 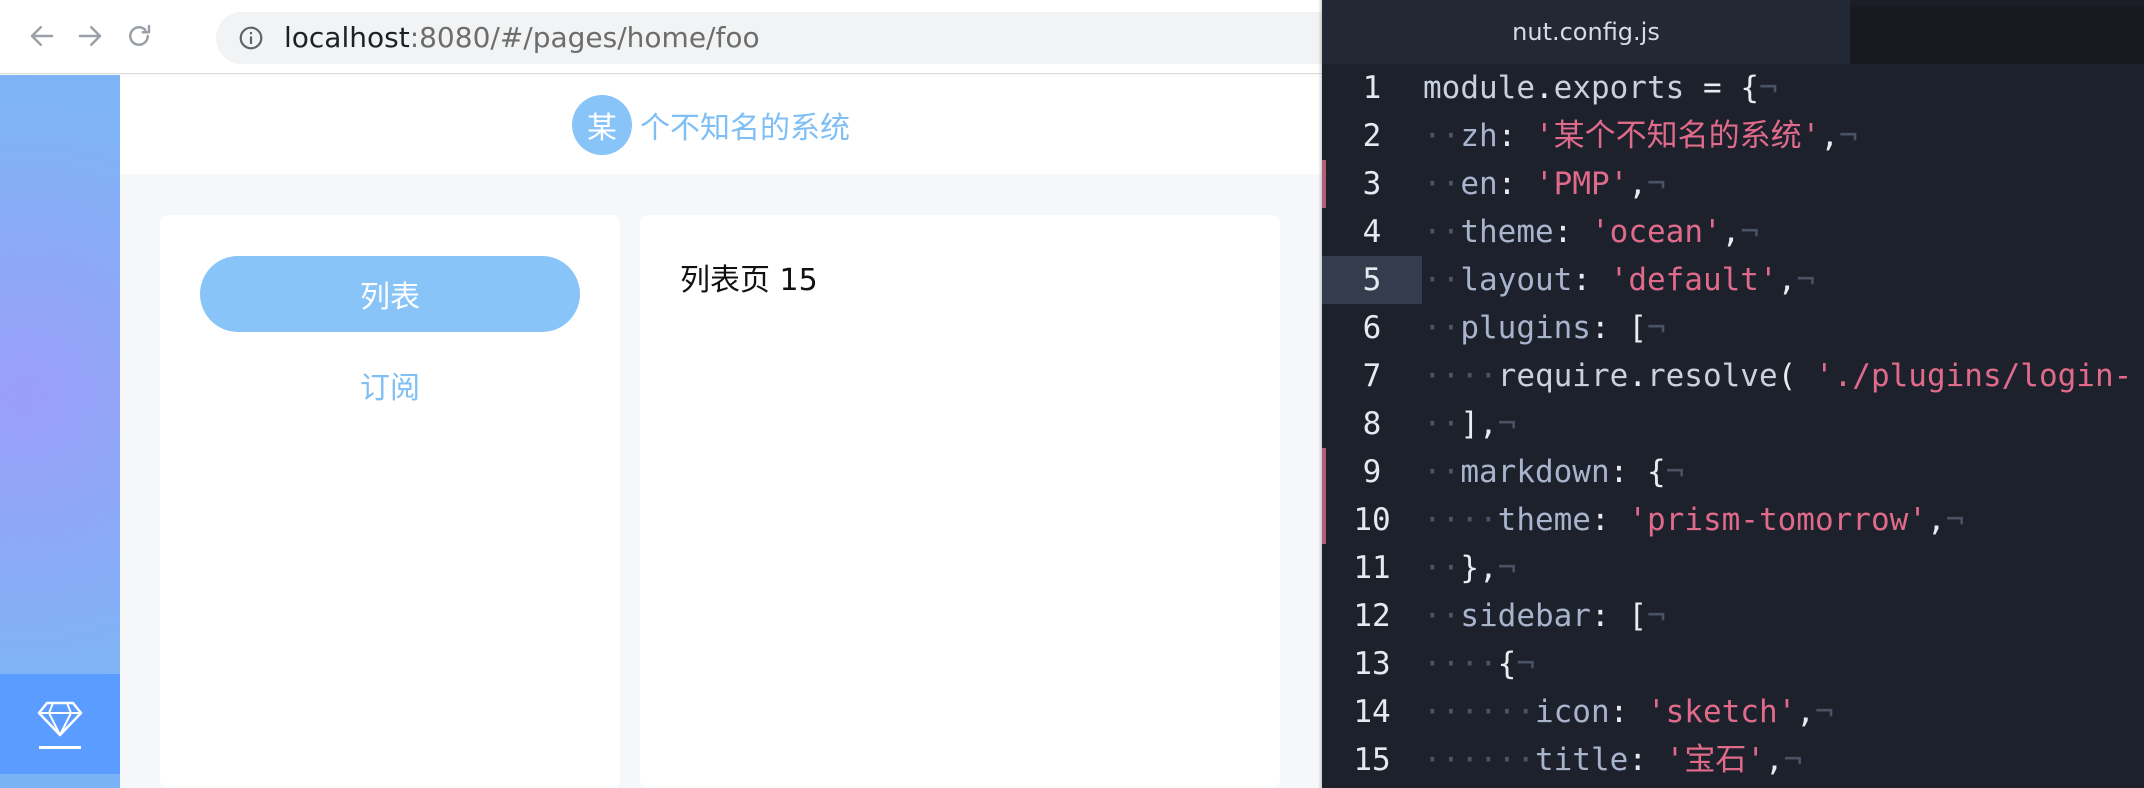 I want to click on code-line: 5 ··layout: 'default',¬, so click(x=1733, y=280).